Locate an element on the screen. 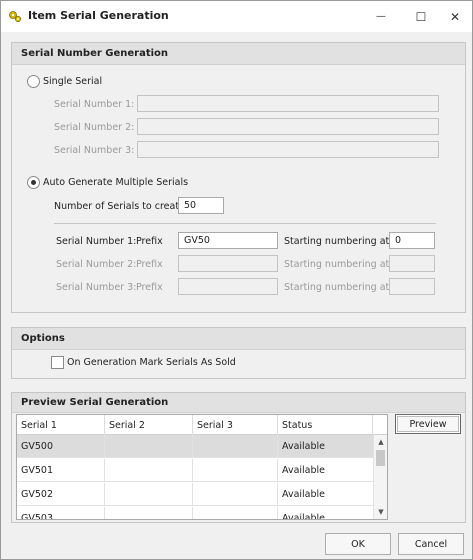  column-header-status: Status is located at coordinates (325, 425).